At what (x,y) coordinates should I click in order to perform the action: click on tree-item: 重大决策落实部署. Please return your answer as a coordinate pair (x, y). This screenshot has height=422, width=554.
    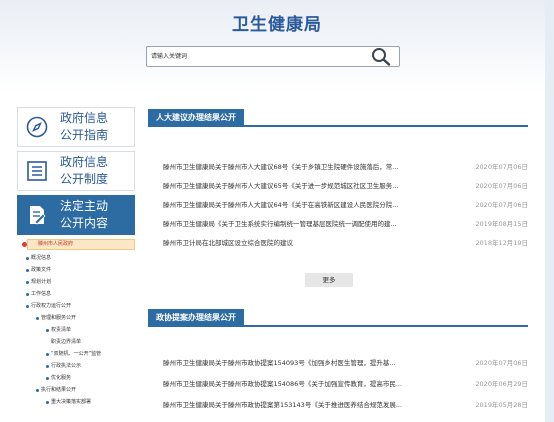
    Looking at the image, I should click on (68, 402).